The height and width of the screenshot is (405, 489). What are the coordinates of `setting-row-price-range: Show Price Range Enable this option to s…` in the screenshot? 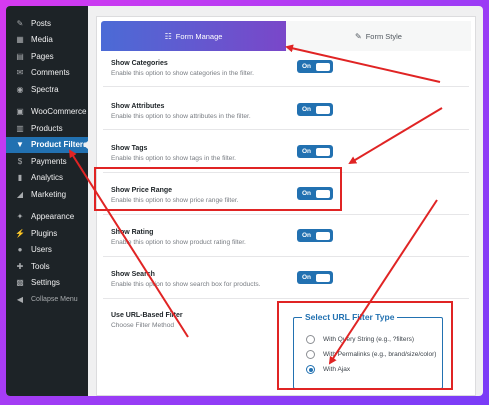 It's located at (286, 195).